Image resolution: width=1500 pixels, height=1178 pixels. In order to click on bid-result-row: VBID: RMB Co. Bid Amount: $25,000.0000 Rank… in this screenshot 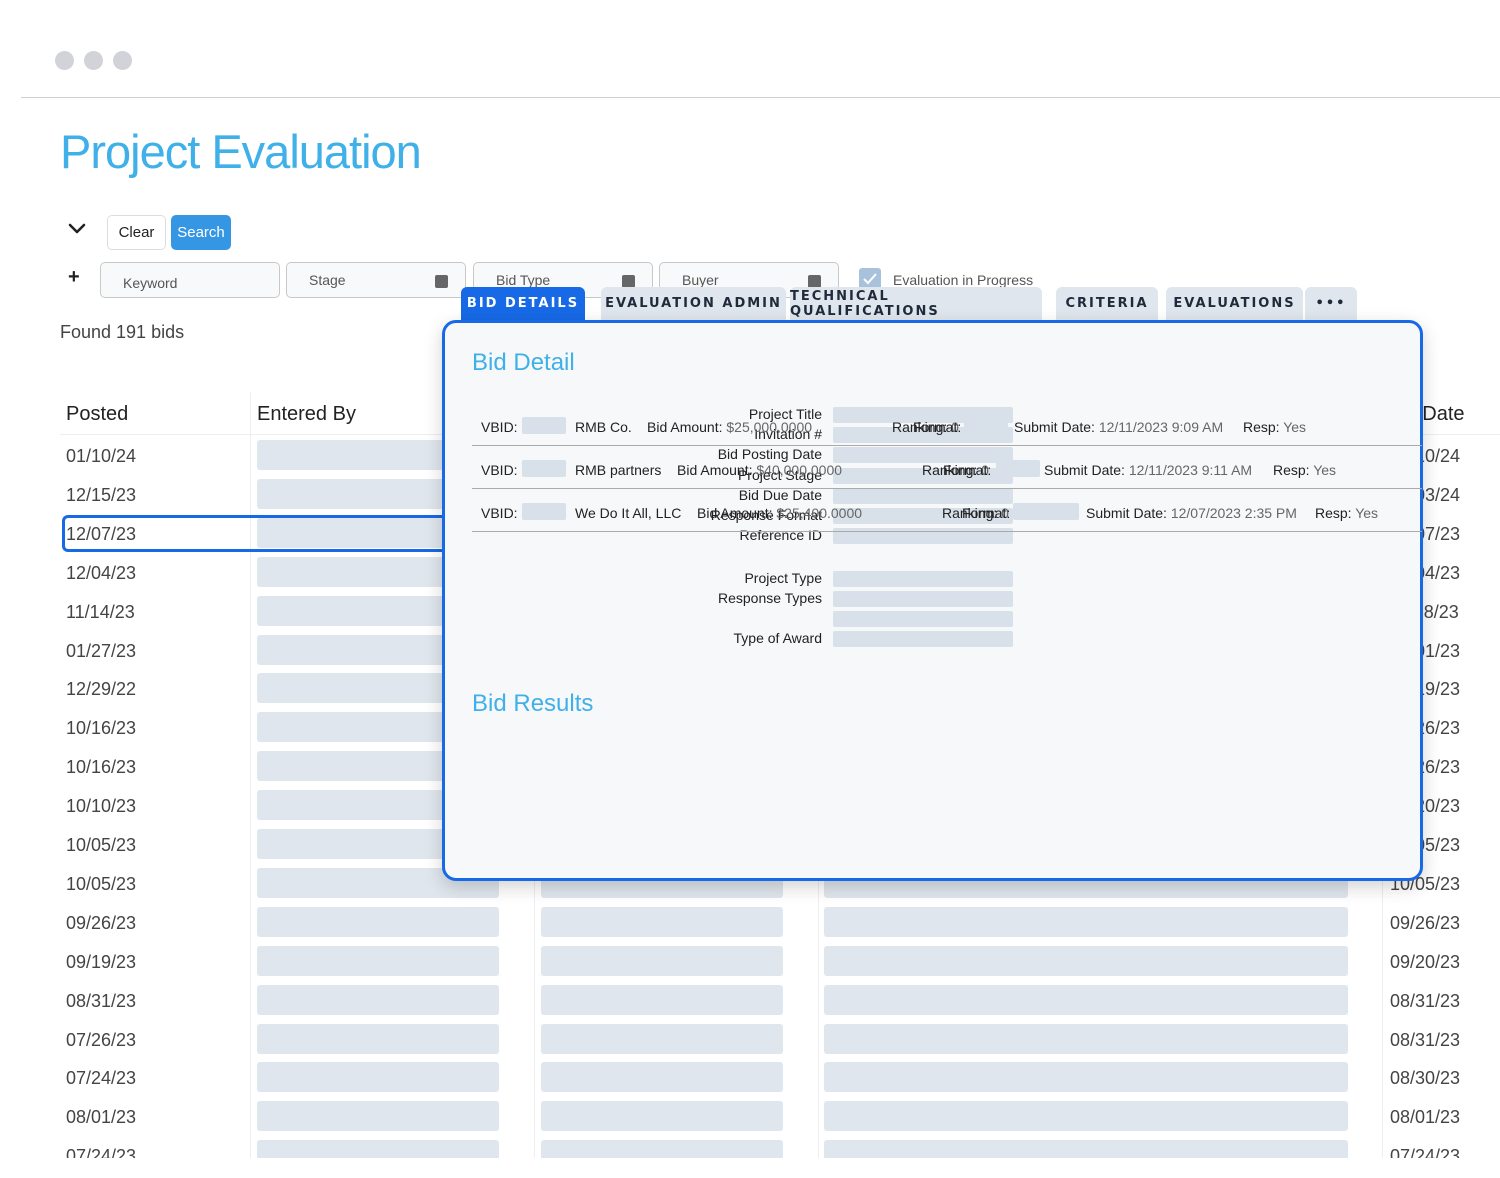, I will do `click(947, 426)`.